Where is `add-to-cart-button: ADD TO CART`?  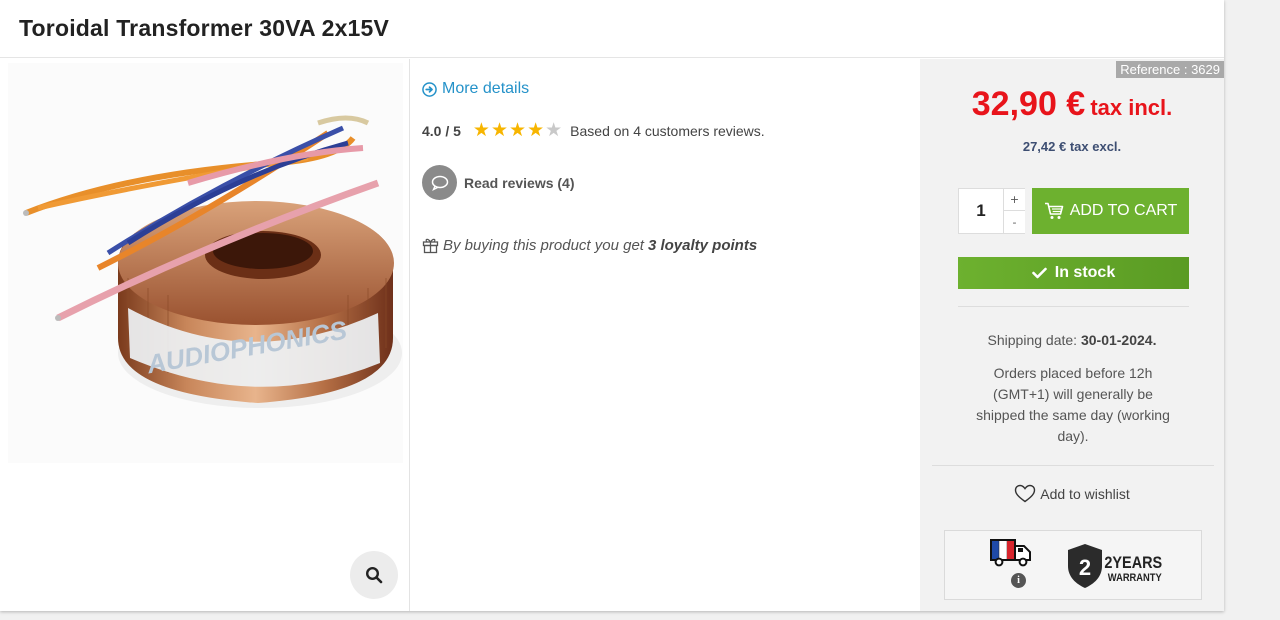
add-to-cart-button: ADD TO CART is located at coordinates (1110, 211).